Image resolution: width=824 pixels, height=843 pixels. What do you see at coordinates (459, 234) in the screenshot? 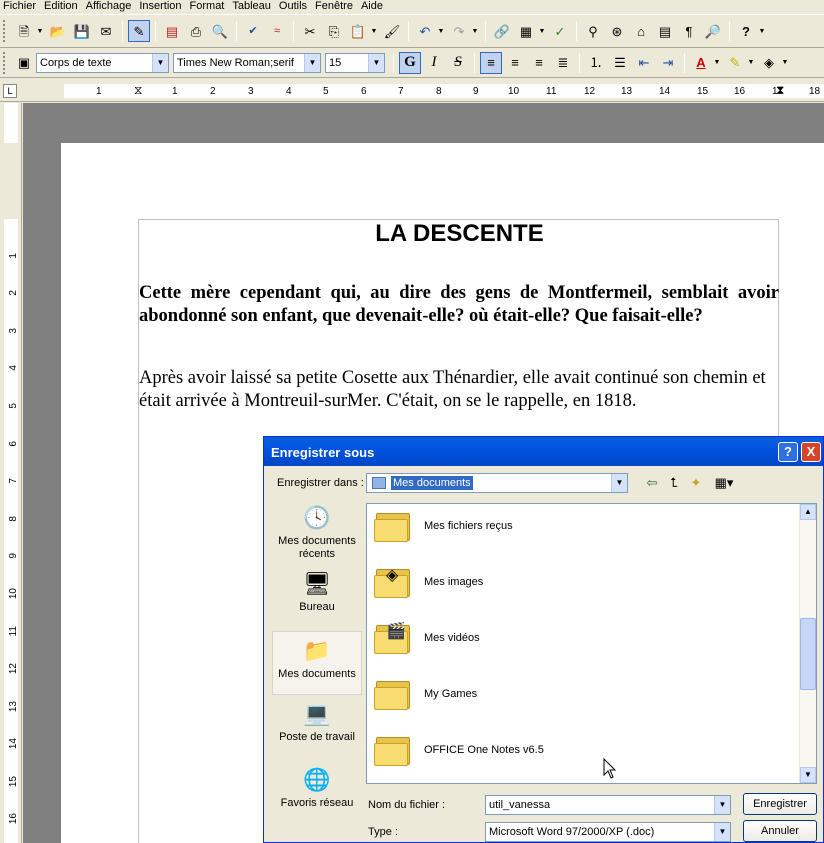
I see `document-heading: LA DESCENTE` at bounding box center [459, 234].